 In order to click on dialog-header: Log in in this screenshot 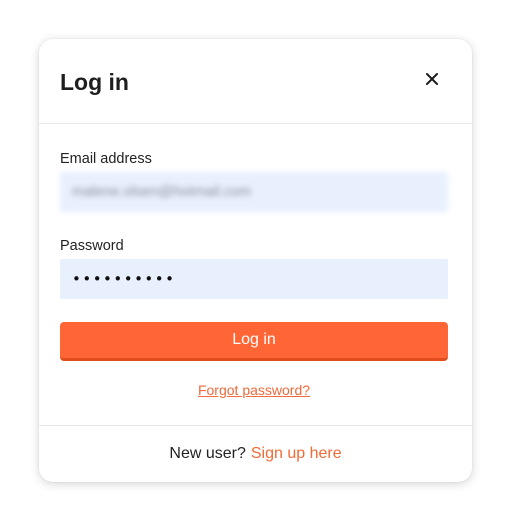, I will do `click(255, 81)`.